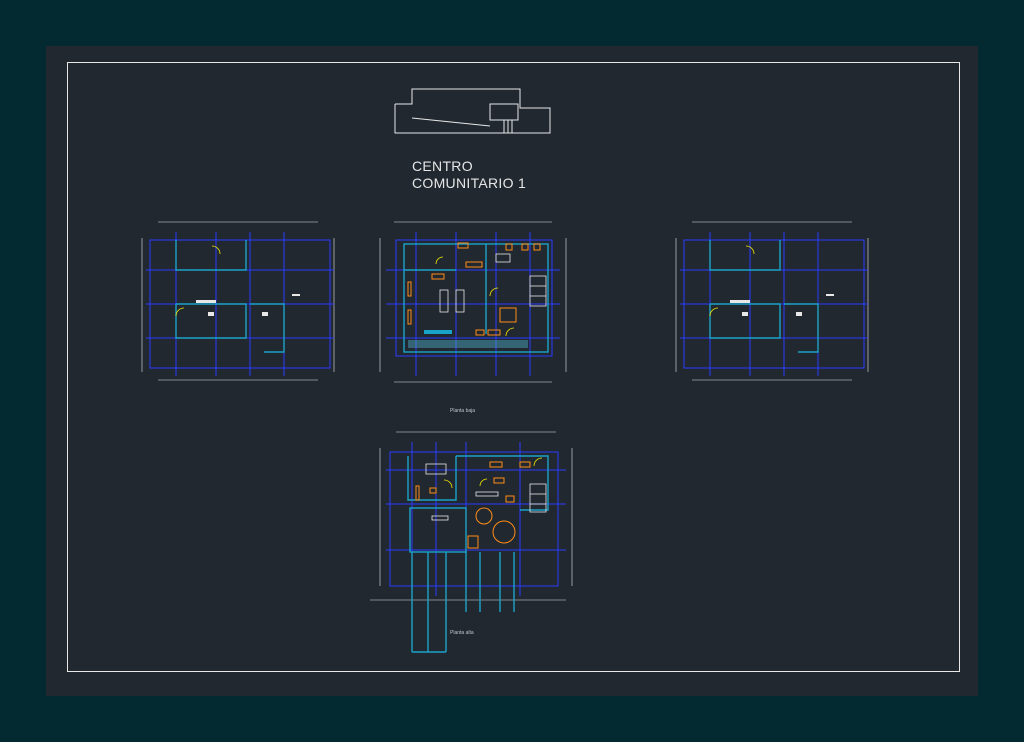 Image resolution: width=1024 pixels, height=742 pixels. Describe the element at coordinates (238, 301) in the screenshot. I see `floor-plan-left` at that location.